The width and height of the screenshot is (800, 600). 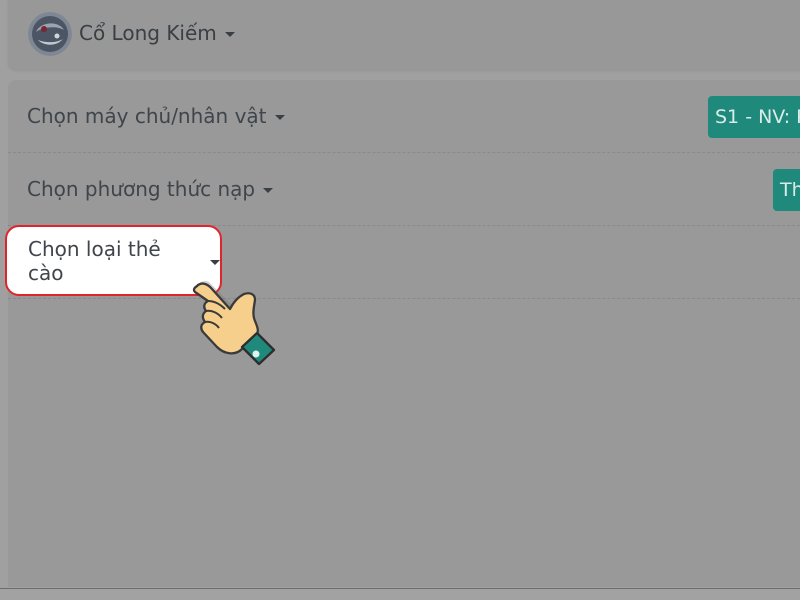 I want to click on pointing-hand-icon, so click(x=233, y=320).